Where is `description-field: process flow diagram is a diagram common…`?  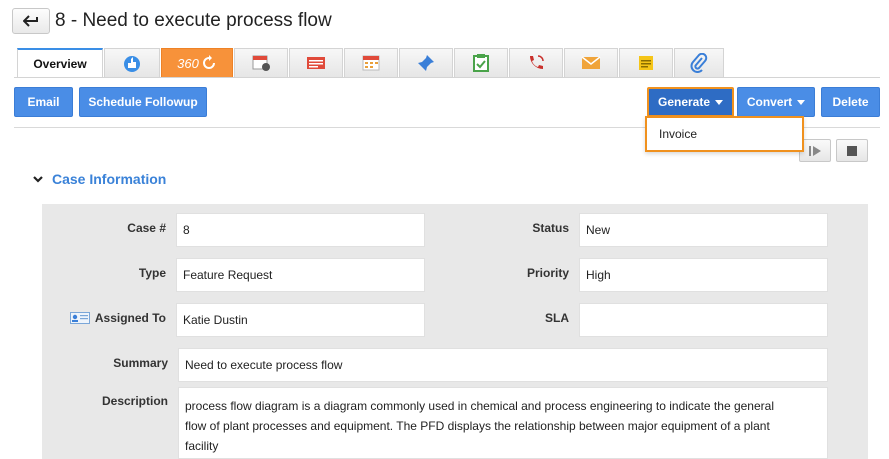 description-field: process flow diagram is a diagram common… is located at coordinates (503, 423).